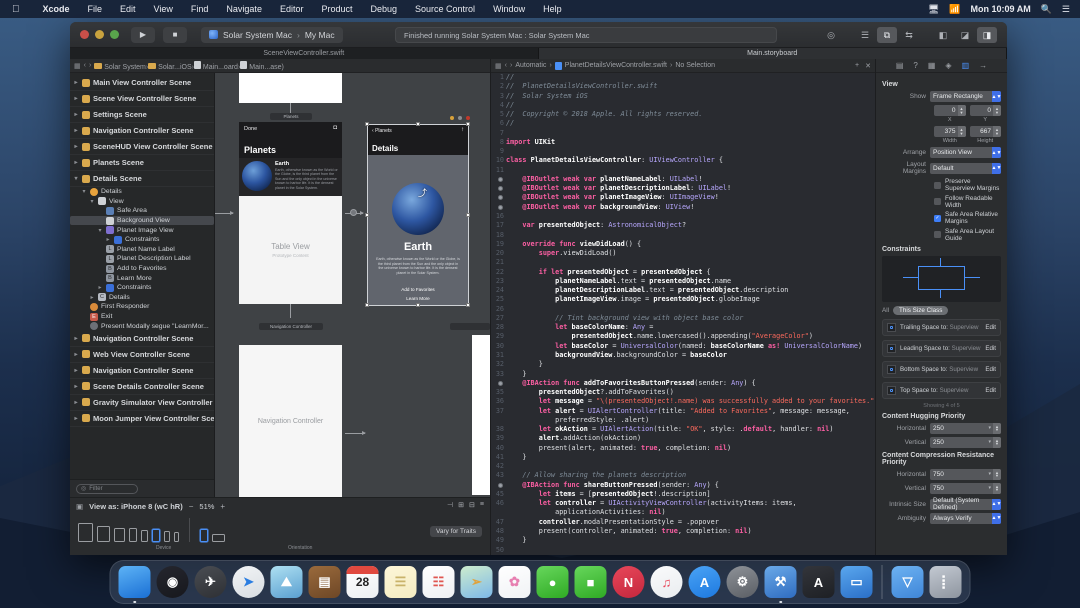 The width and height of the screenshot is (1080, 608). Describe the element at coordinates (324, 582) in the screenshot. I see `dock-contacts: ▤` at that location.